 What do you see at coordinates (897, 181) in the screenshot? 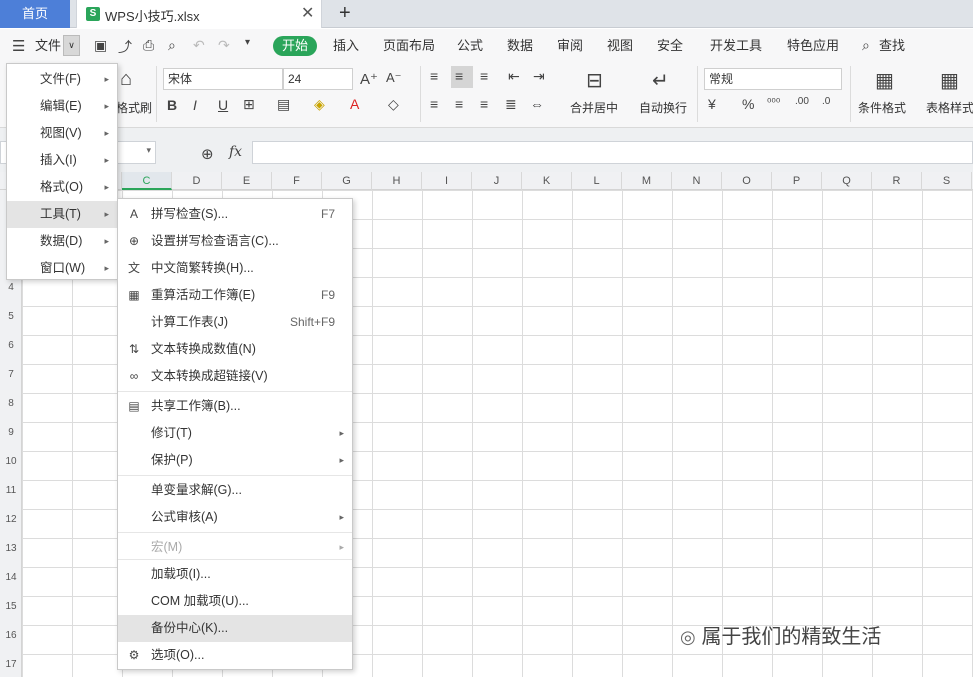
I see `column-header-R: R` at bounding box center [897, 181].